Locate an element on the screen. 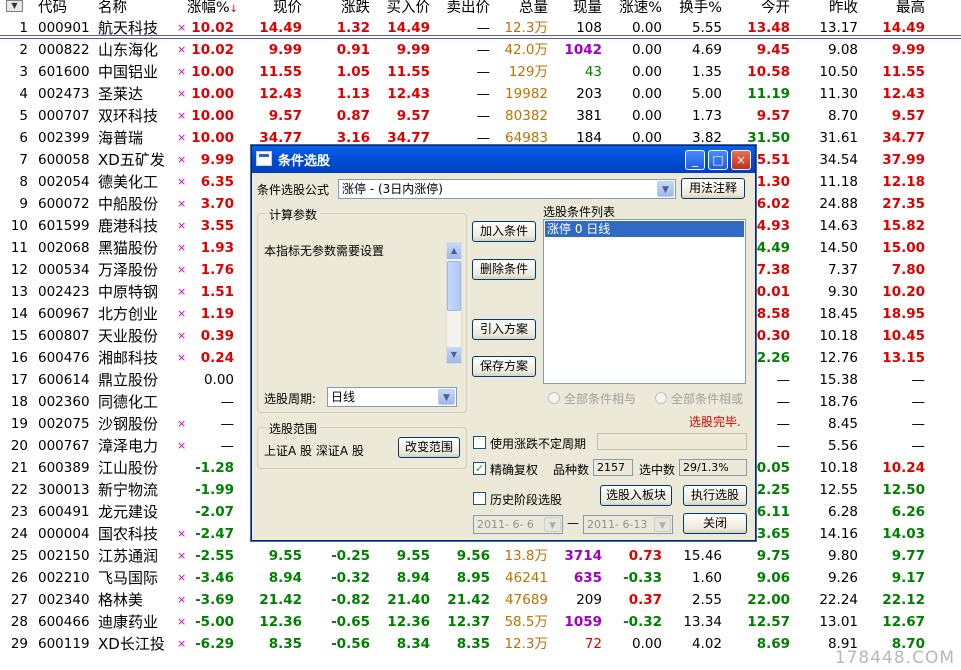  cell-n: 27 is located at coordinates (19, 600).